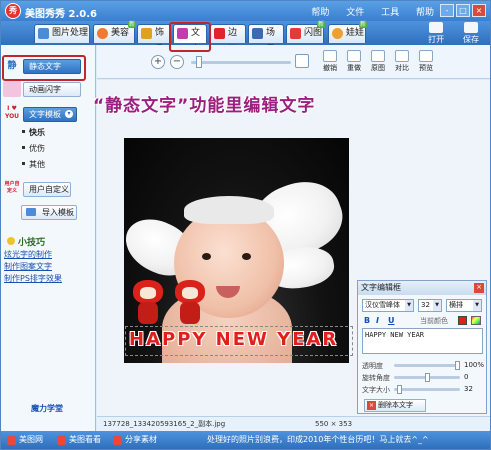 The height and width of the screenshot is (450, 491). What do you see at coordinates (378, 68) in the screenshot?
I see `original-label: 原图` at bounding box center [378, 68].